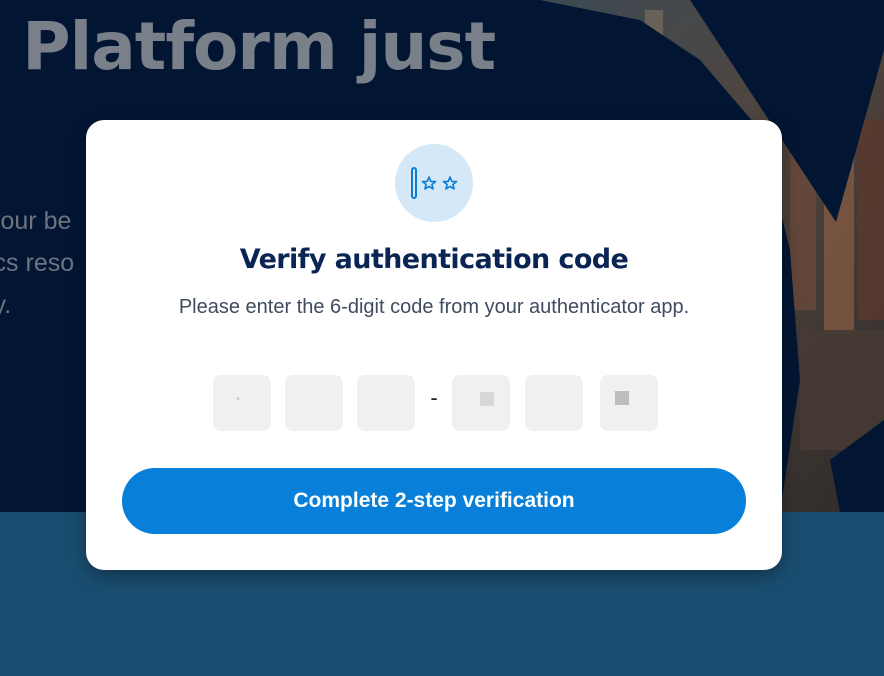  Describe the element at coordinates (434, 183) in the screenshot. I see `password-field-icon` at that location.